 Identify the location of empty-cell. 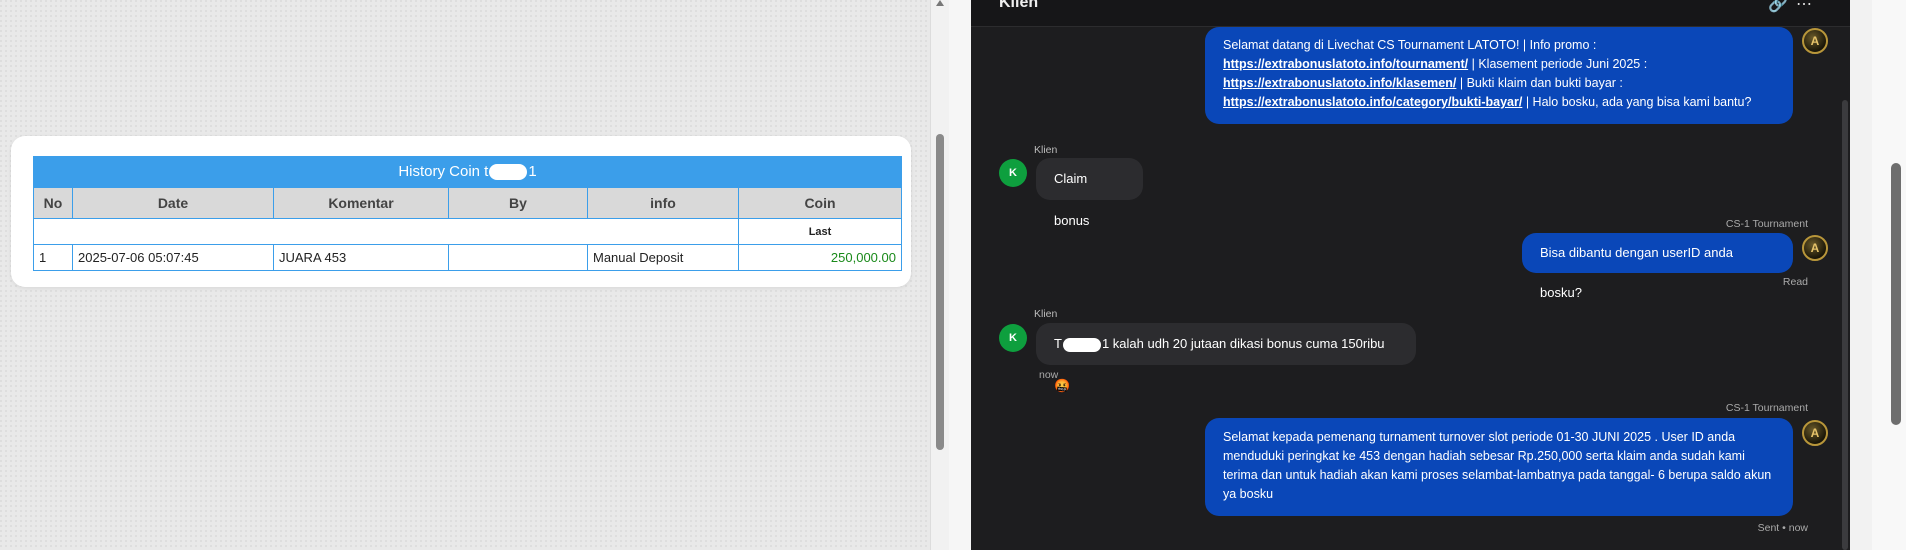
(386, 231).